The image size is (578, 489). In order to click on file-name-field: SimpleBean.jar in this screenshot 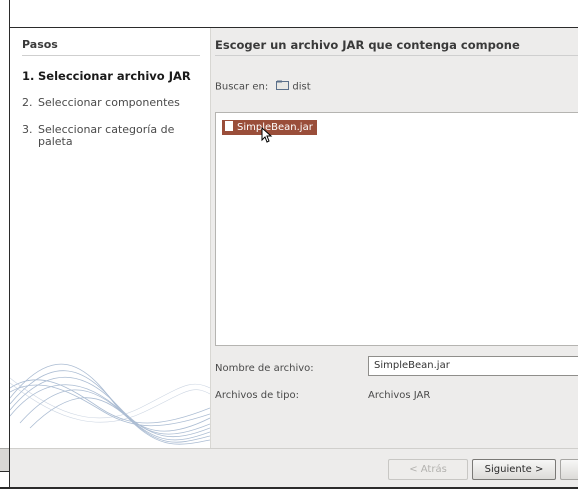, I will do `click(473, 366)`.